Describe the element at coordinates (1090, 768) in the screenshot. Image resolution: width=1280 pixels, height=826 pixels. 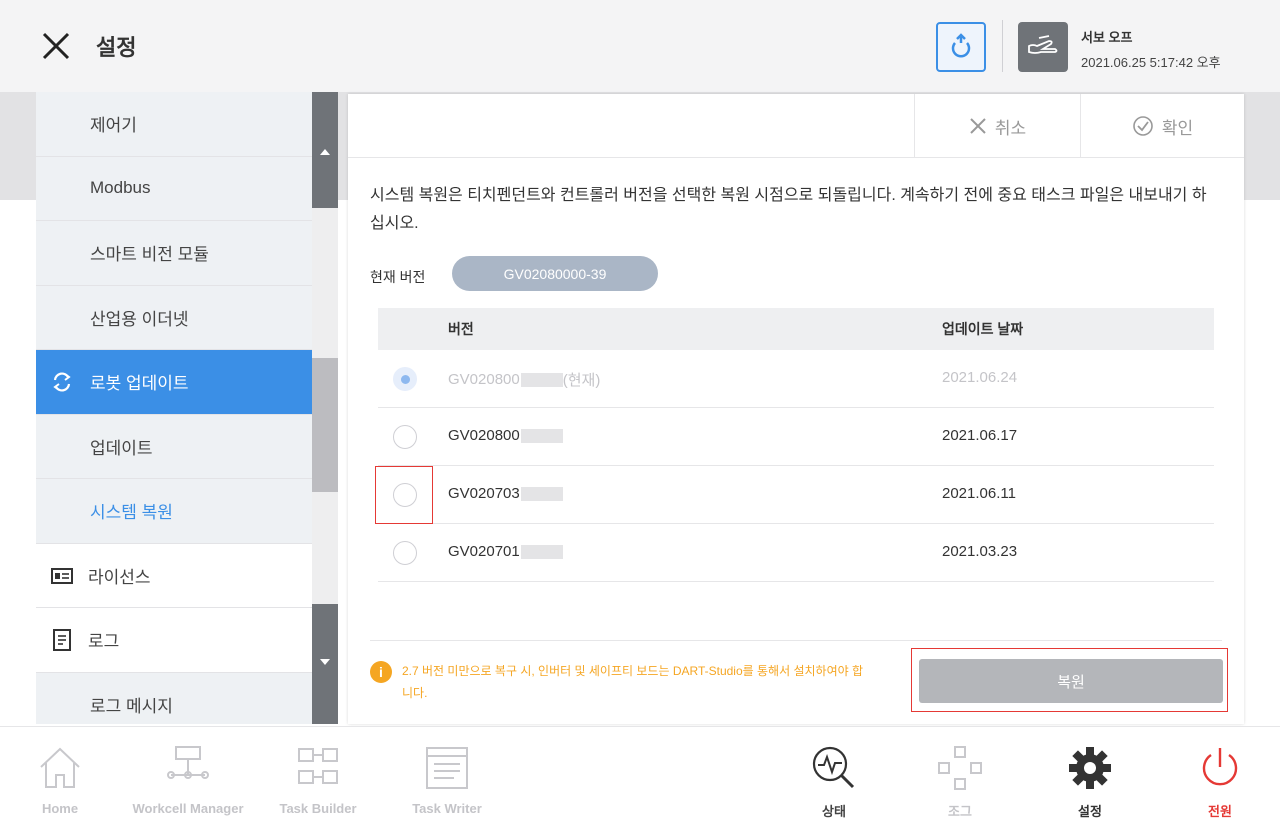
I see `gear-icon` at that location.